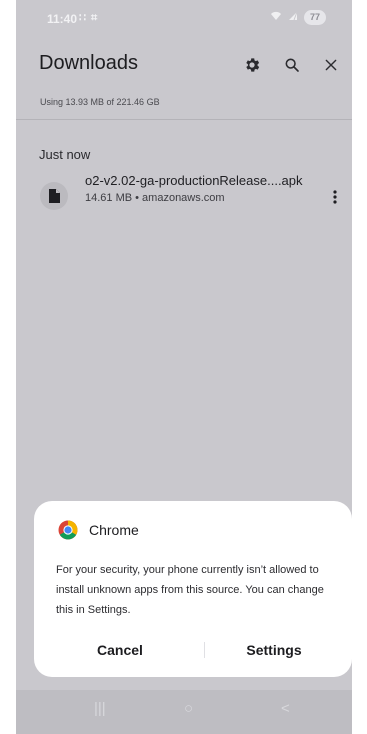 This screenshot has height=734, width=367. Describe the element at coordinates (155, 198) in the screenshot. I see `file-meta: 14.61 MB • amazonaws.com` at that location.